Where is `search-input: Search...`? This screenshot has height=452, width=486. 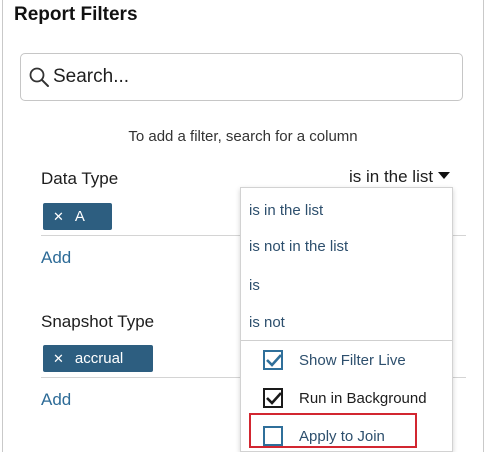
search-input: Search... is located at coordinates (241, 77).